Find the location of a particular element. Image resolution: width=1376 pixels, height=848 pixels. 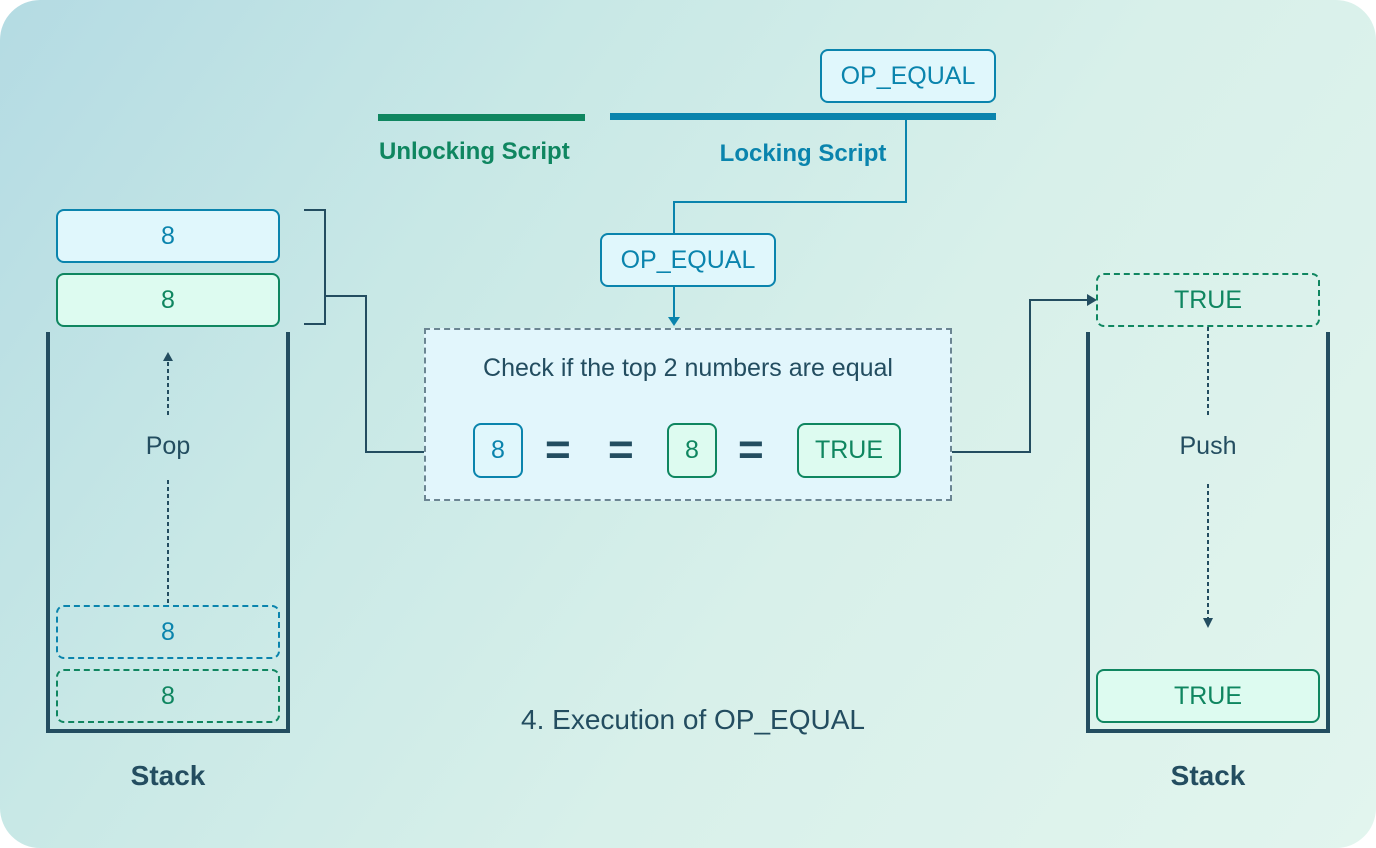

current-opcode-label: OP_EQUAL is located at coordinates (688, 259).